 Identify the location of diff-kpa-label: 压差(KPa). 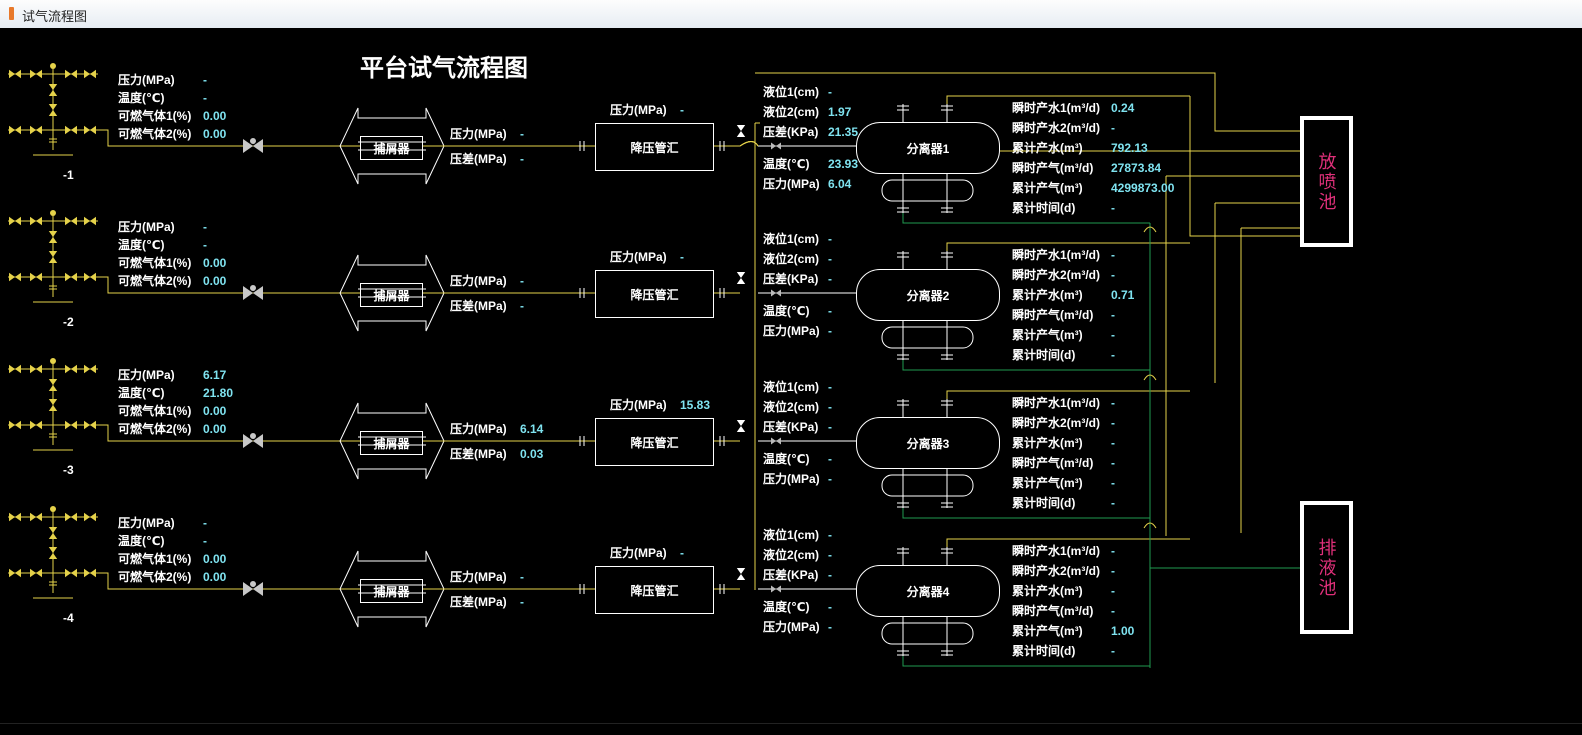
(791, 279).